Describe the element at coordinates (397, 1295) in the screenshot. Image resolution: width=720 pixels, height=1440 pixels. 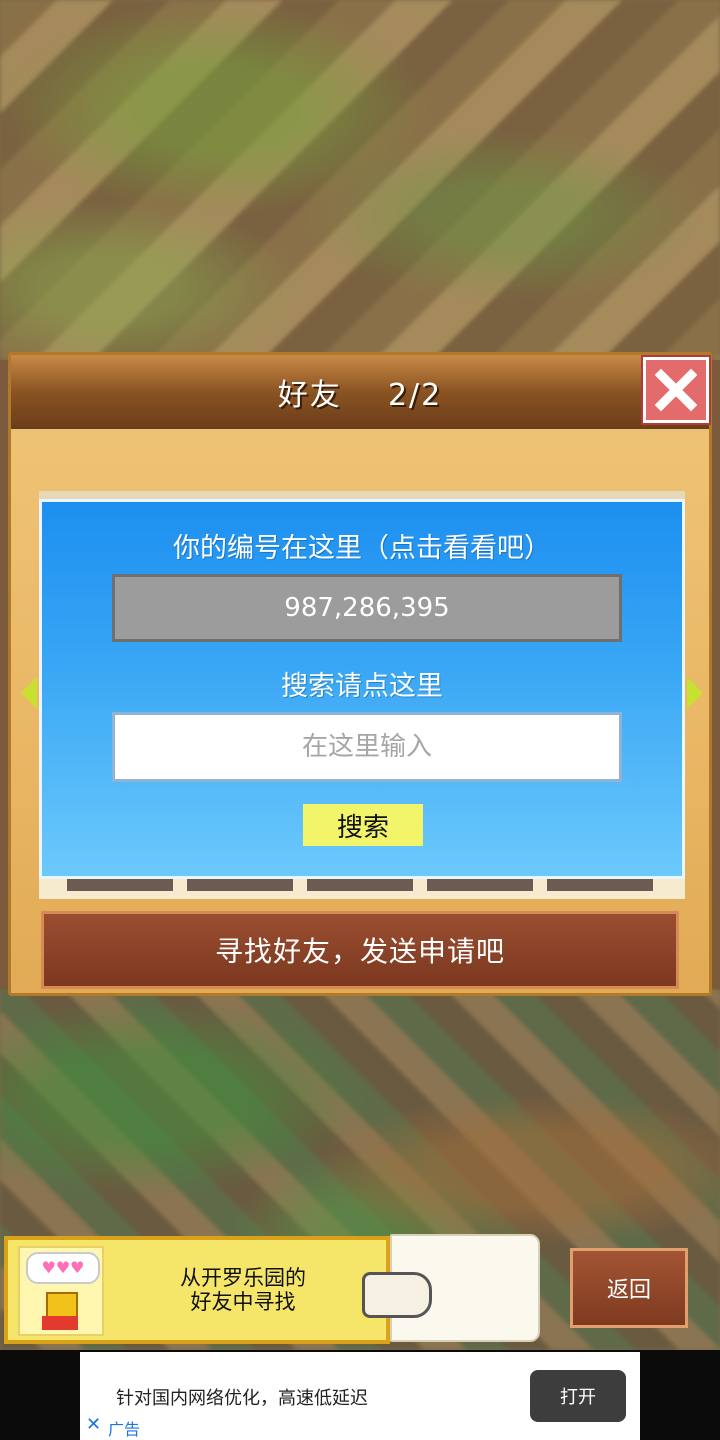
I see `pointing-hand-icon` at that location.